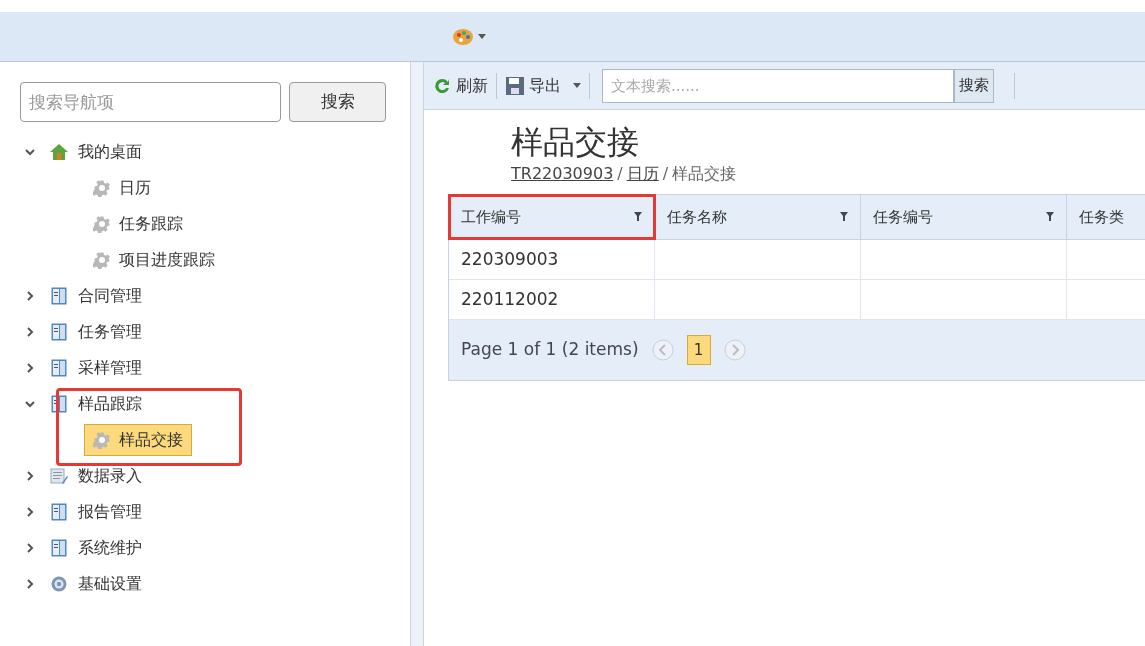 This screenshot has height=646, width=1145. I want to click on breadcrumb-link: 日历, so click(642, 174).